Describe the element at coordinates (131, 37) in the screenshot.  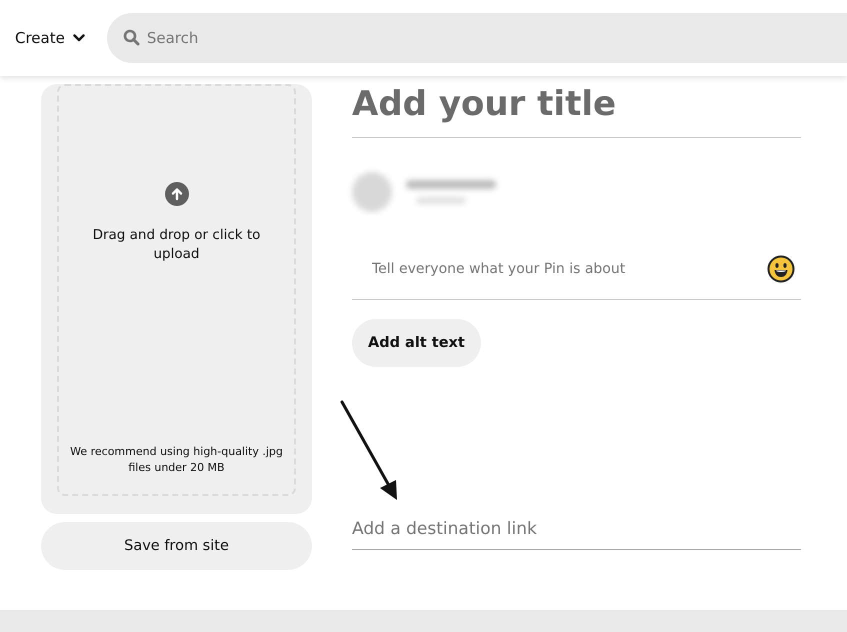
I see `search-icon` at that location.